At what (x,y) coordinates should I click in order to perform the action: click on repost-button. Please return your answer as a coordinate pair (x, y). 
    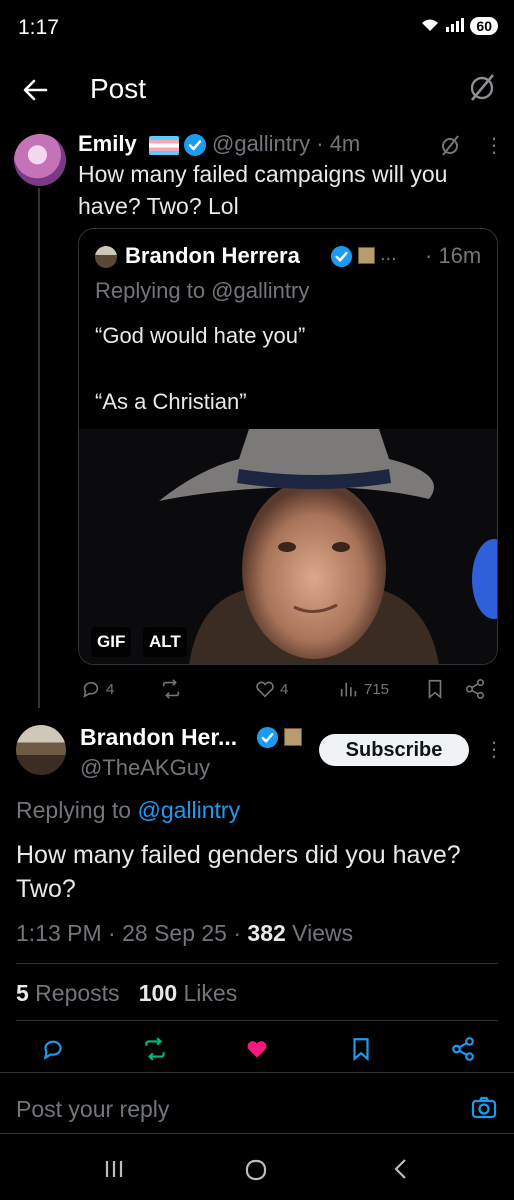
    Looking at the image, I should click on (155, 1049).